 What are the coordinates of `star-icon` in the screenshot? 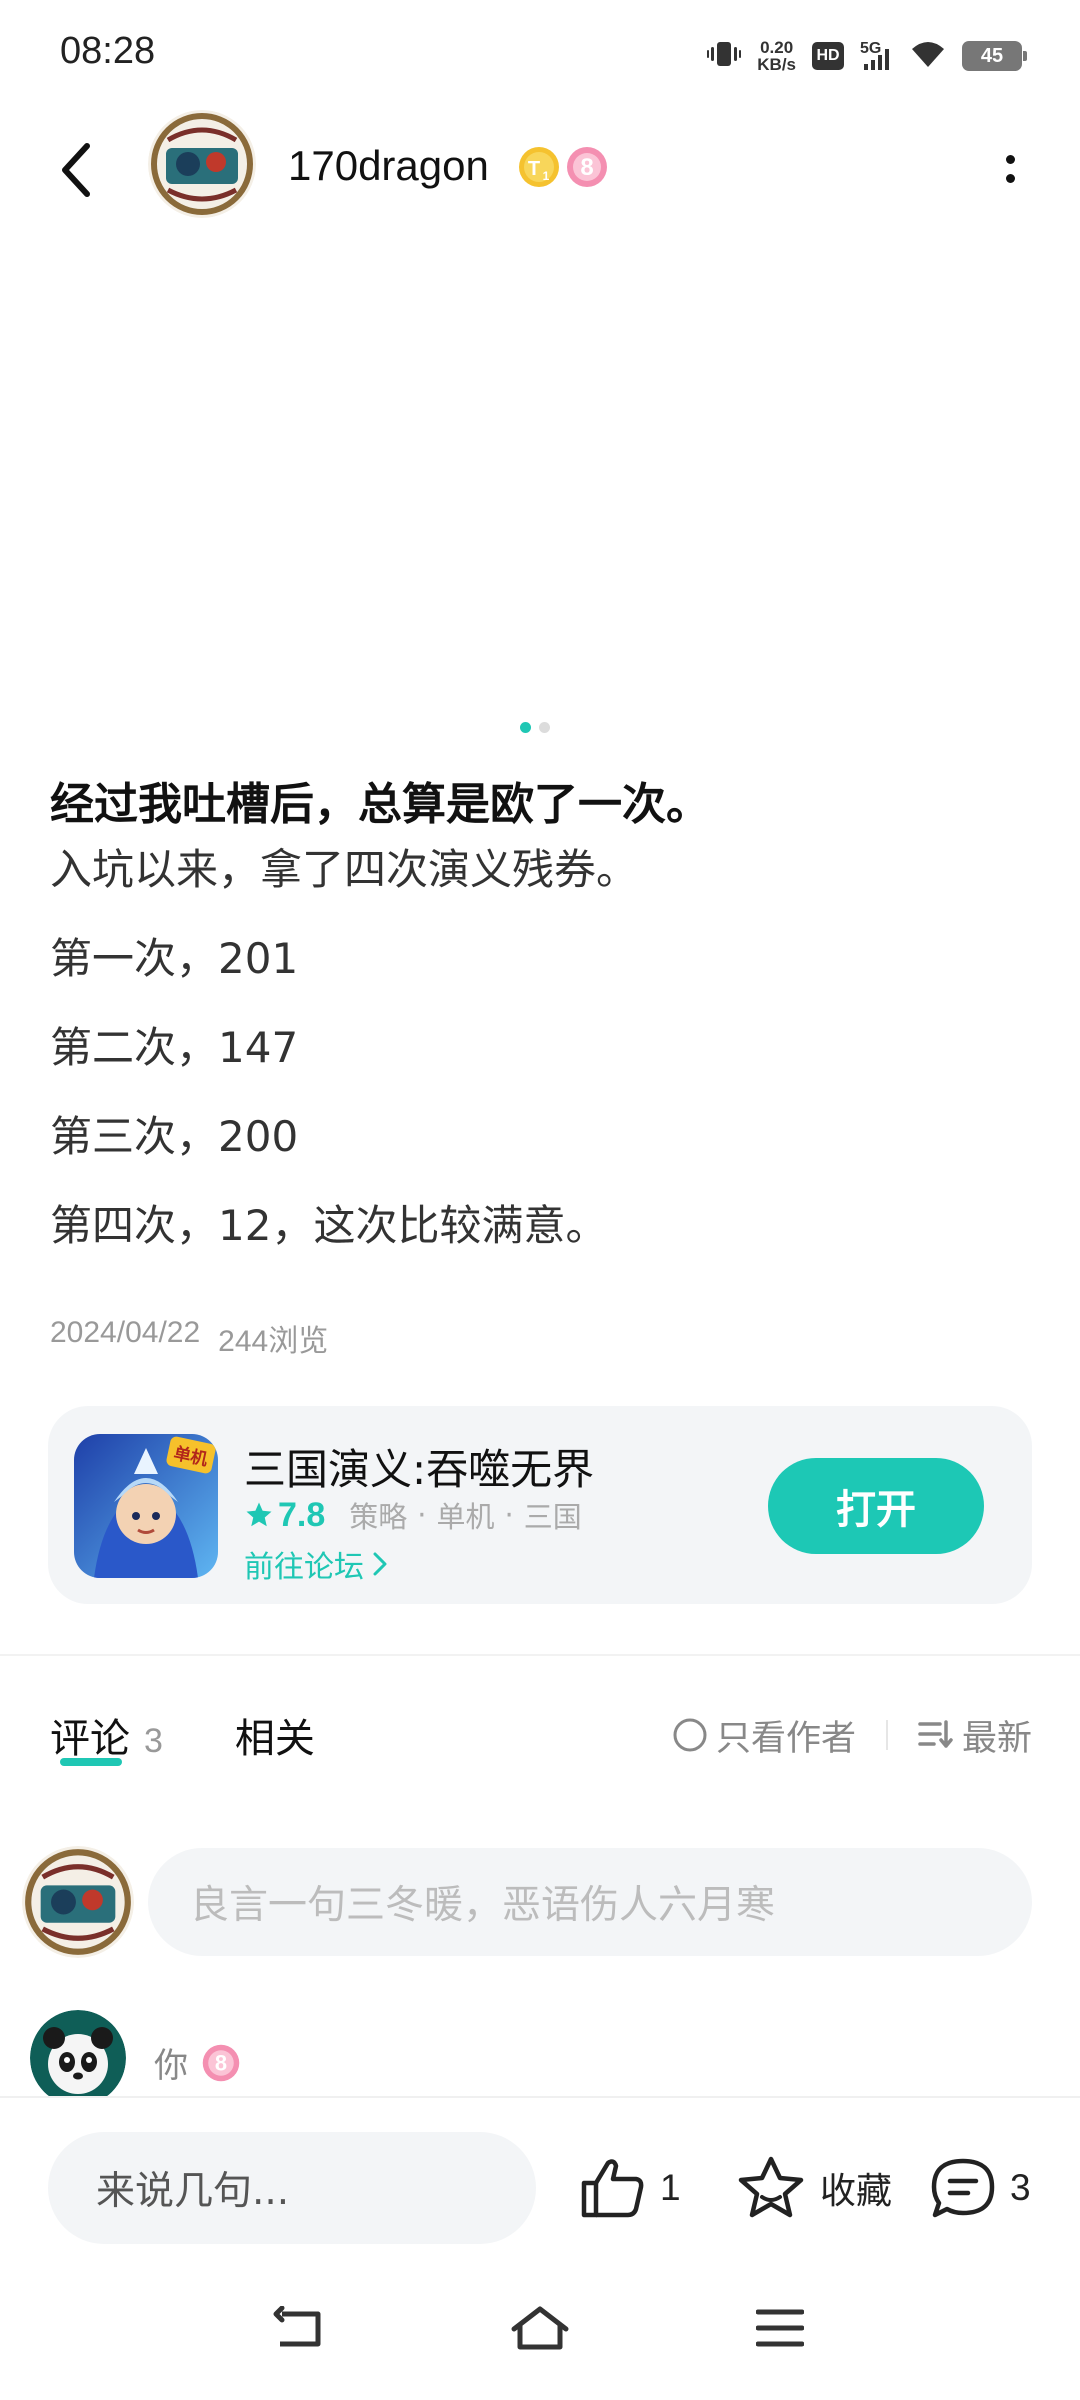 It's located at (259, 1514).